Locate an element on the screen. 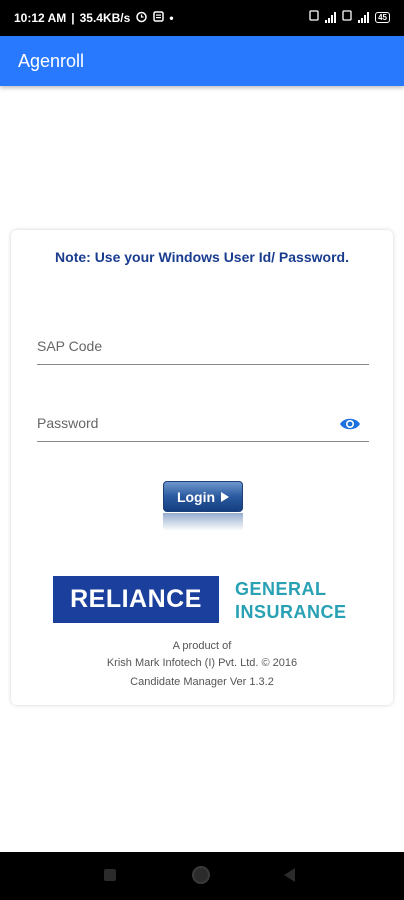 This screenshot has height=900, width=404. alarm-icon is located at coordinates (141, 18).